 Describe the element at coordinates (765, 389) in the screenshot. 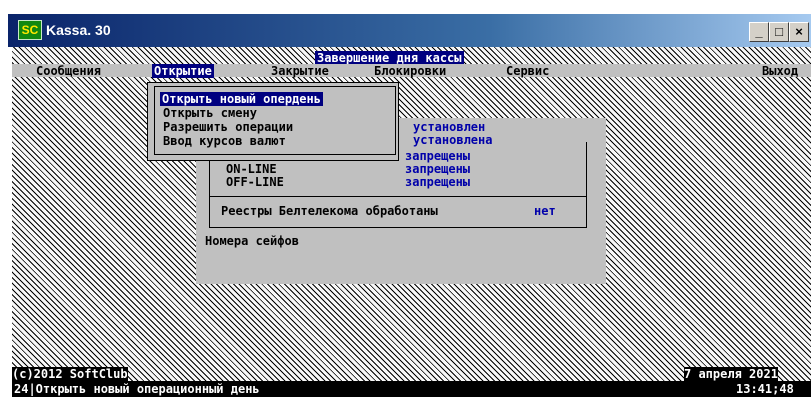

I see `clock-text: 13:41;48` at that location.